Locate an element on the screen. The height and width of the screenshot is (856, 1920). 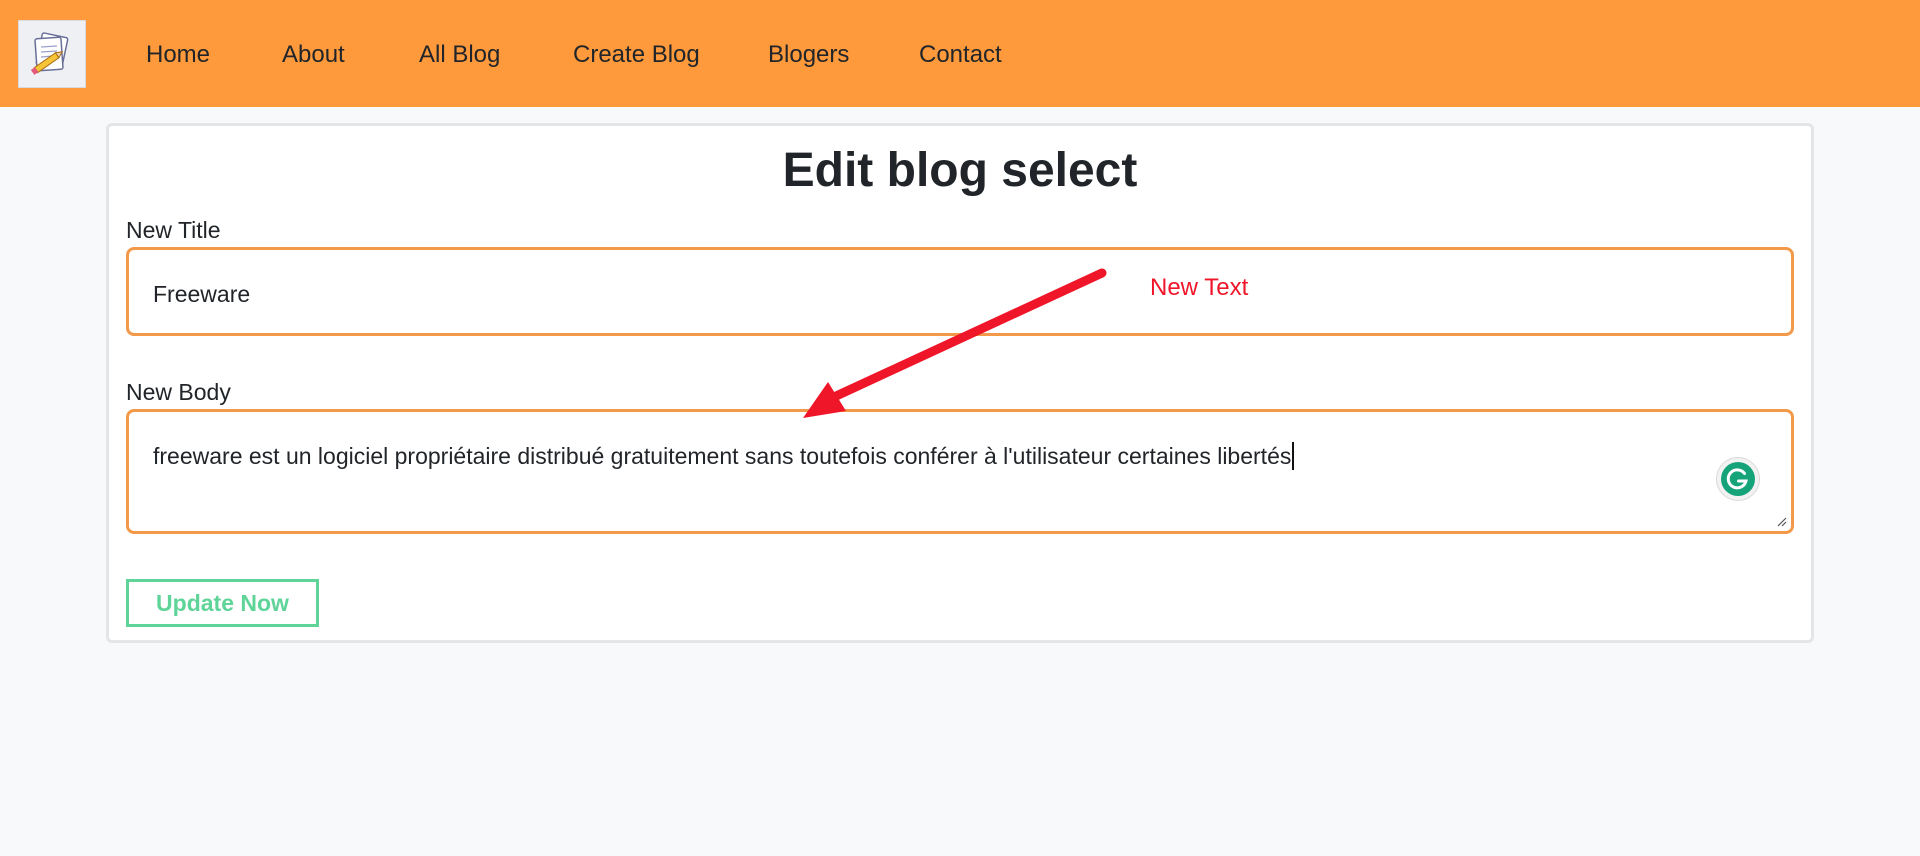
update-now-button: Update Now is located at coordinates (222, 603).